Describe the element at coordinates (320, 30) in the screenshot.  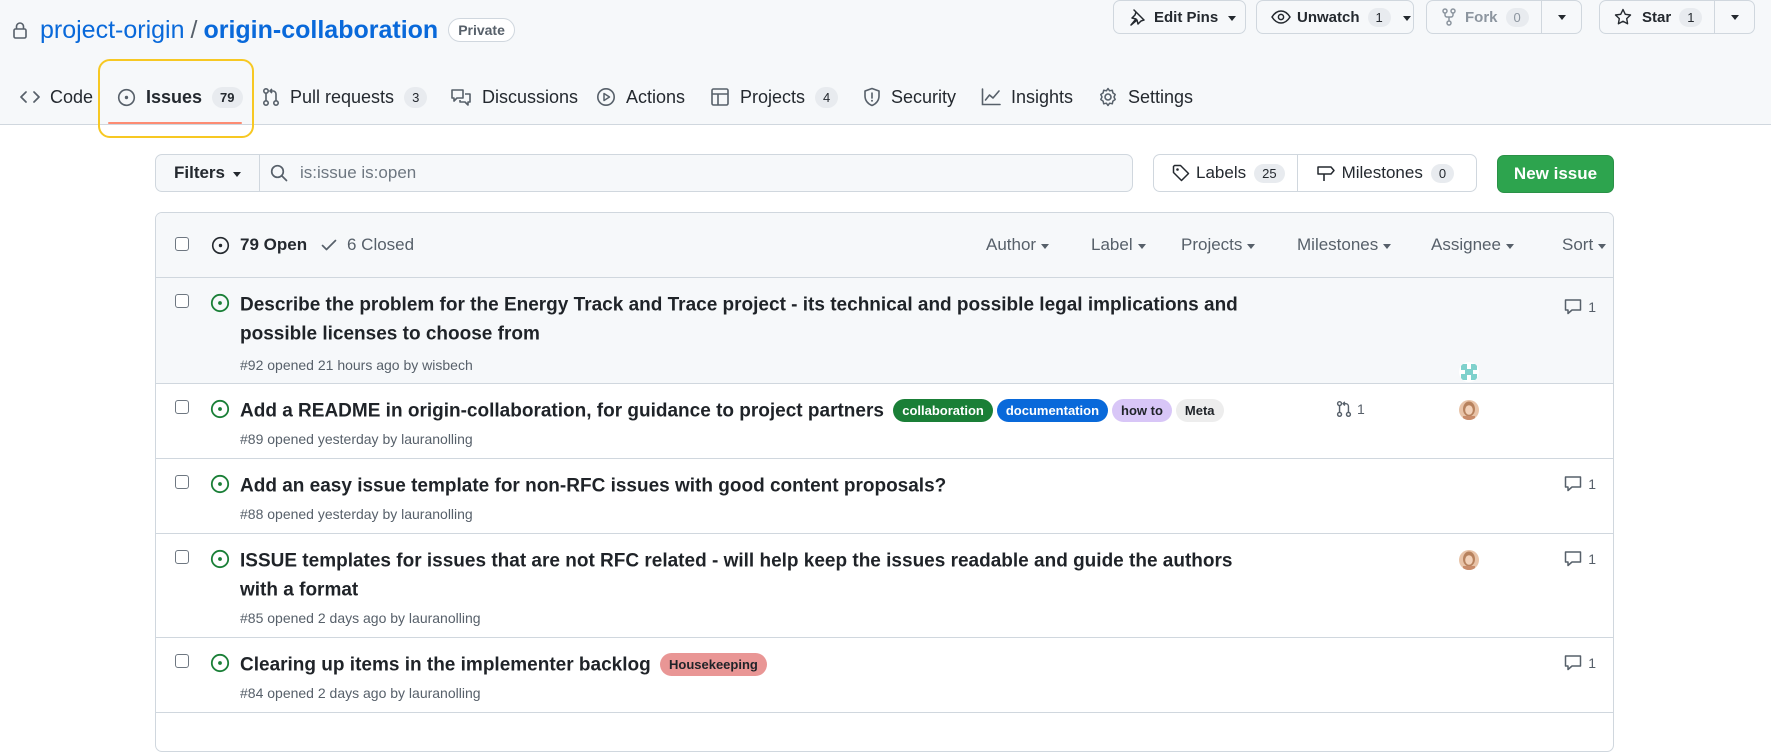
I see `repo-name-link: origin-collaboration` at that location.